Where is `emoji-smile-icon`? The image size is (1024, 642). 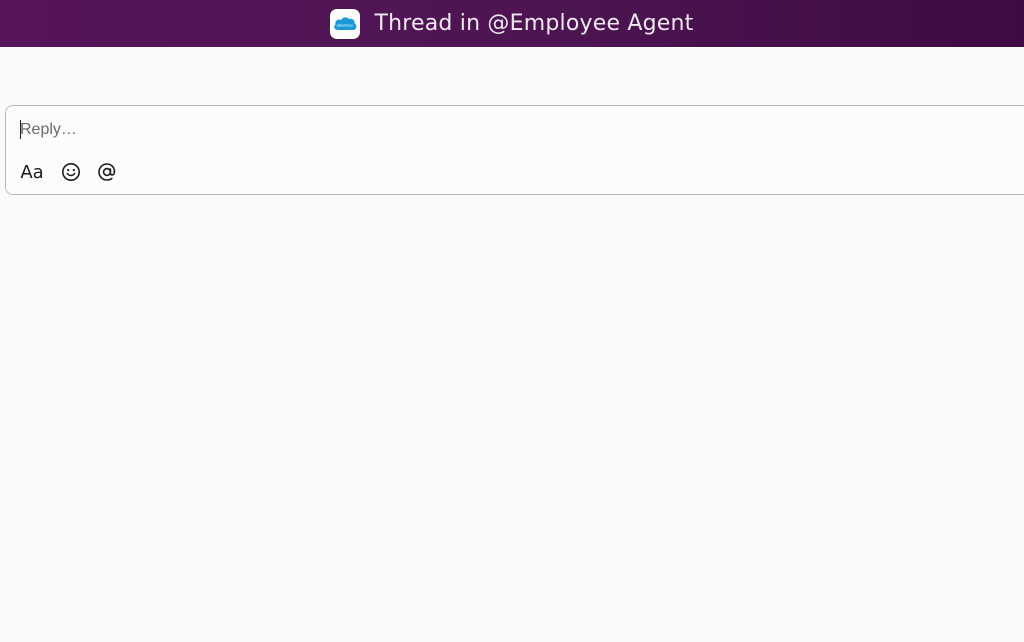
emoji-smile-icon is located at coordinates (71, 172).